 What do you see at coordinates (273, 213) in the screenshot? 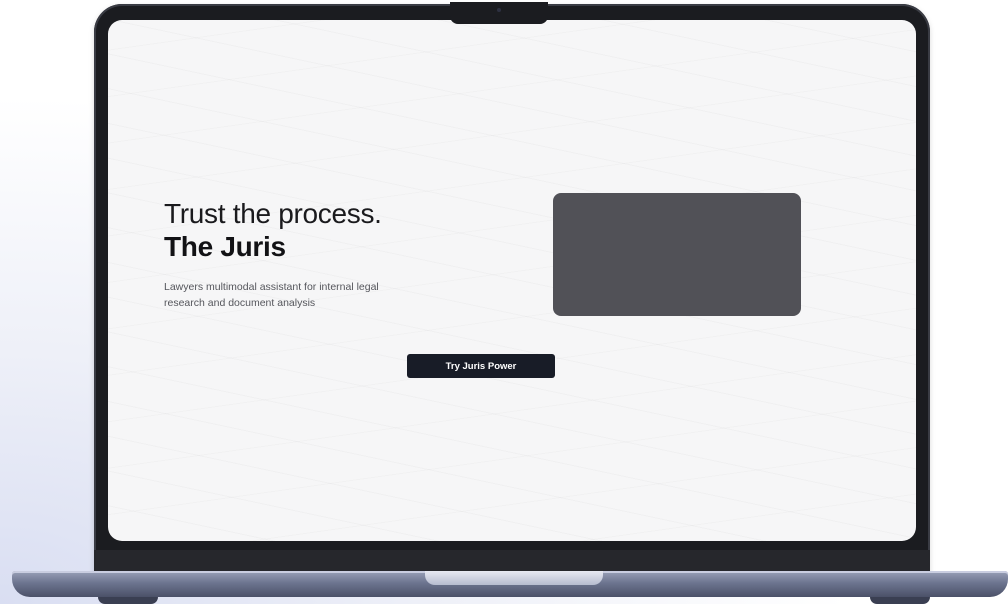
I see `hero-title-line1: Trust the process.` at bounding box center [273, 213].